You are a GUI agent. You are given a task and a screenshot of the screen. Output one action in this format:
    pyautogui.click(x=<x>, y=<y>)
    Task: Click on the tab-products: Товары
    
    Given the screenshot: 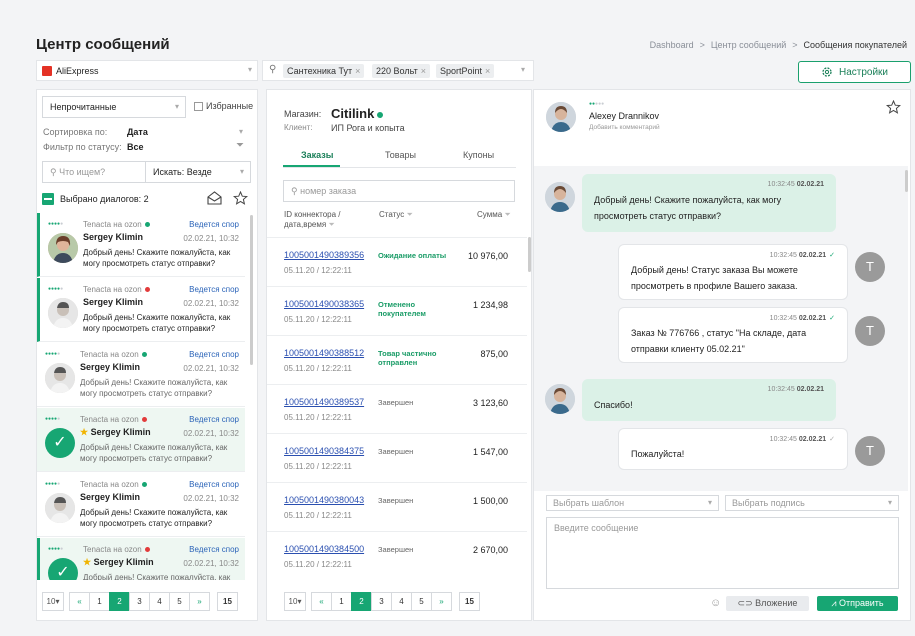 What is the action you would take?
    pyautogui.click(x=400, y=155)
    